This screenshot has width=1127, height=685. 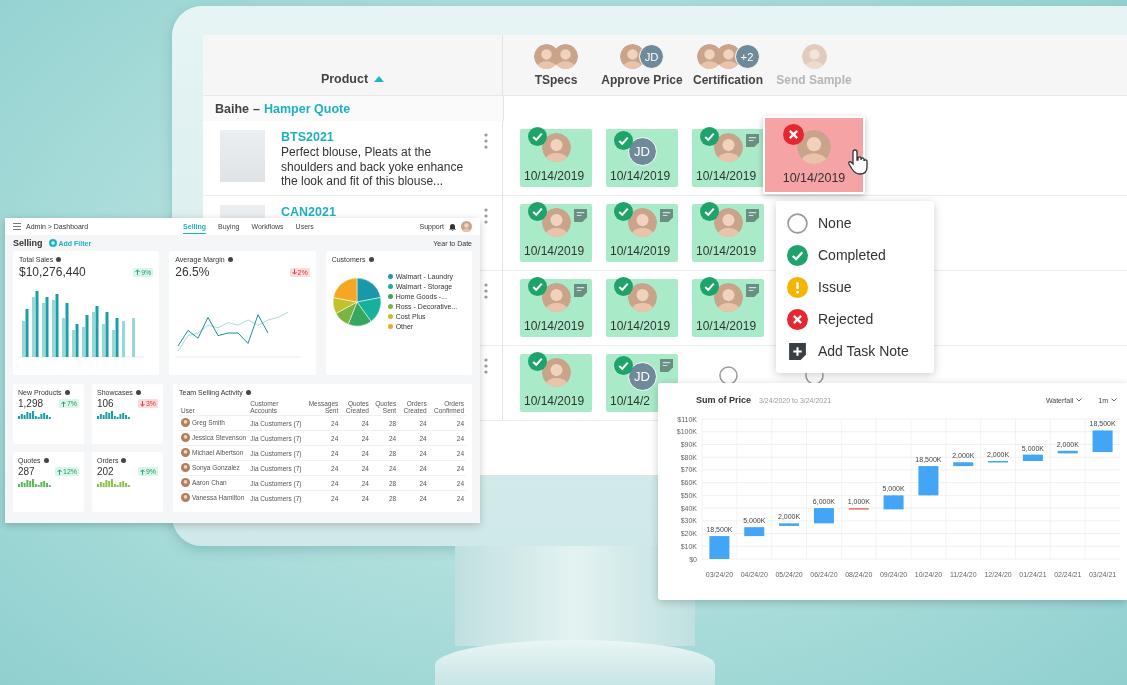 What do you see at coordinates (344, 79) in the screenshot?
I see `column-header: Product` at bounding box center [344, 79].